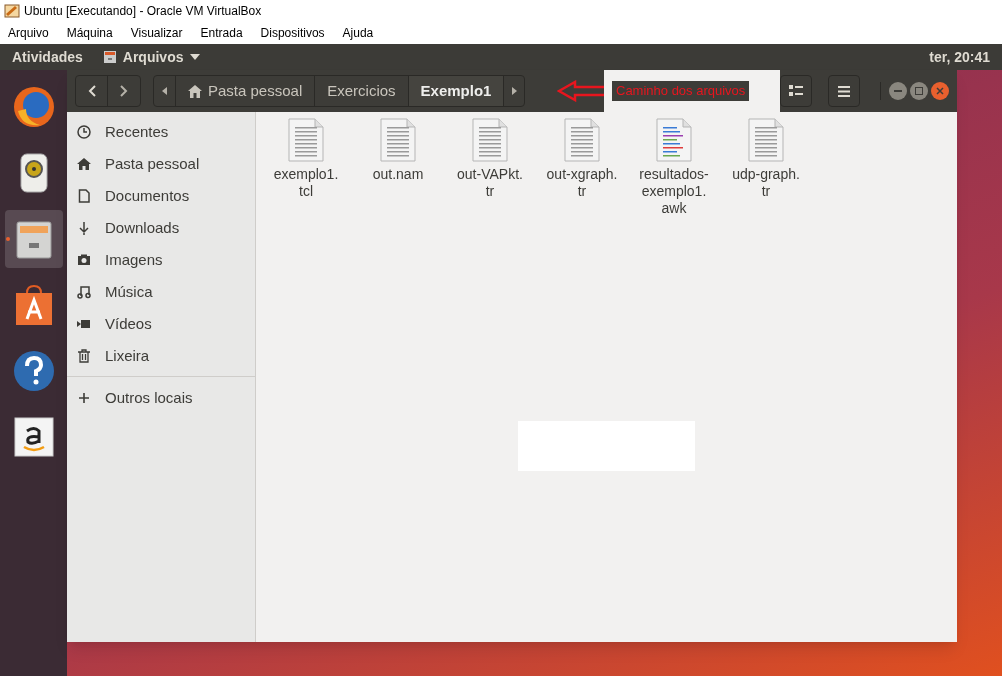 The width and height of the screenshot is (1002, 676). I want to click on document-icon, so click(84, 196).